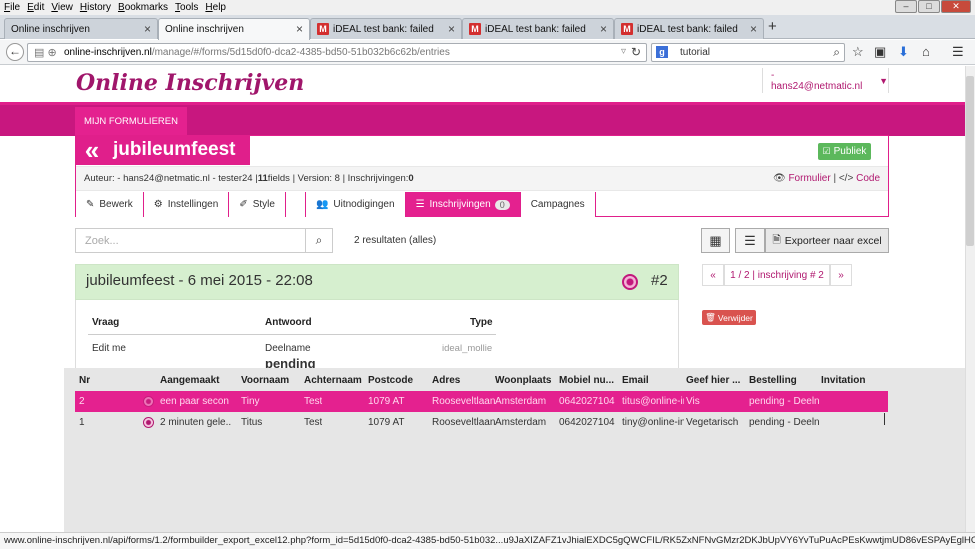 Image resolution: width=975 pixels, height=549 pixels. Describe the element at coordinates (333, 380) in the screenshot. I see `col-achternaam: Achternaam` at that location.